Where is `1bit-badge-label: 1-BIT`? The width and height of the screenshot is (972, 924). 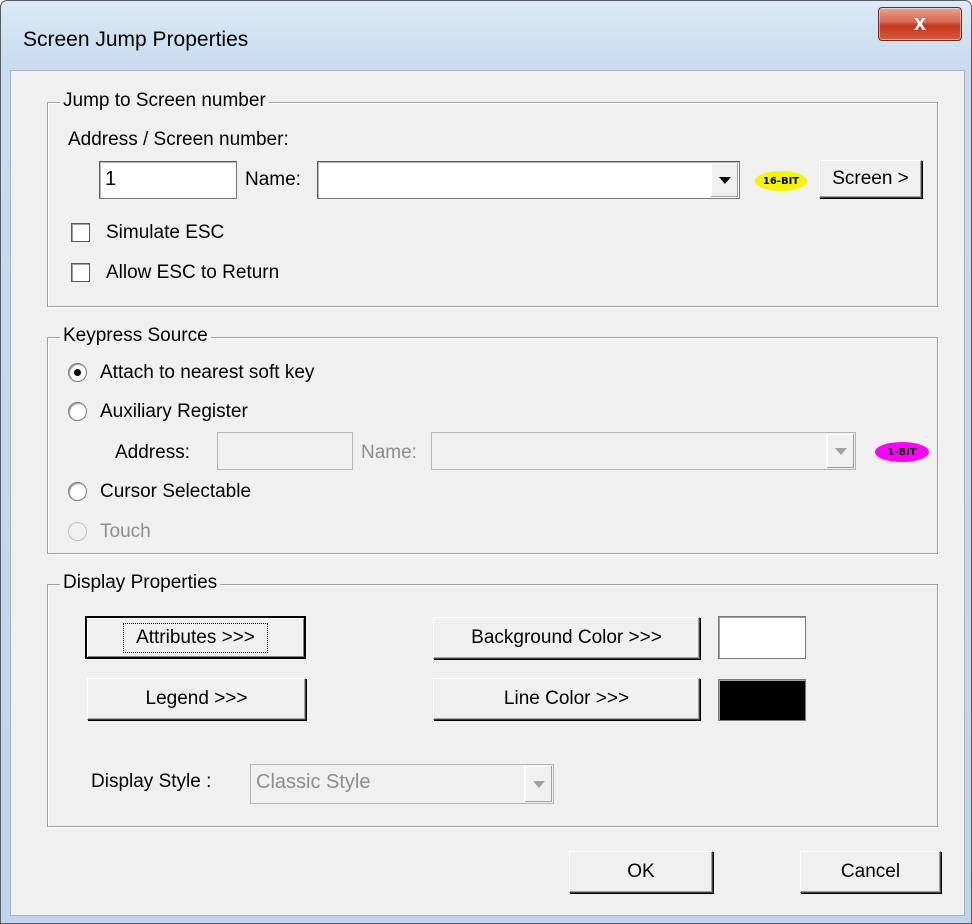 1bit-badge-label: 1-BIT is located at coordinates (902, 452).